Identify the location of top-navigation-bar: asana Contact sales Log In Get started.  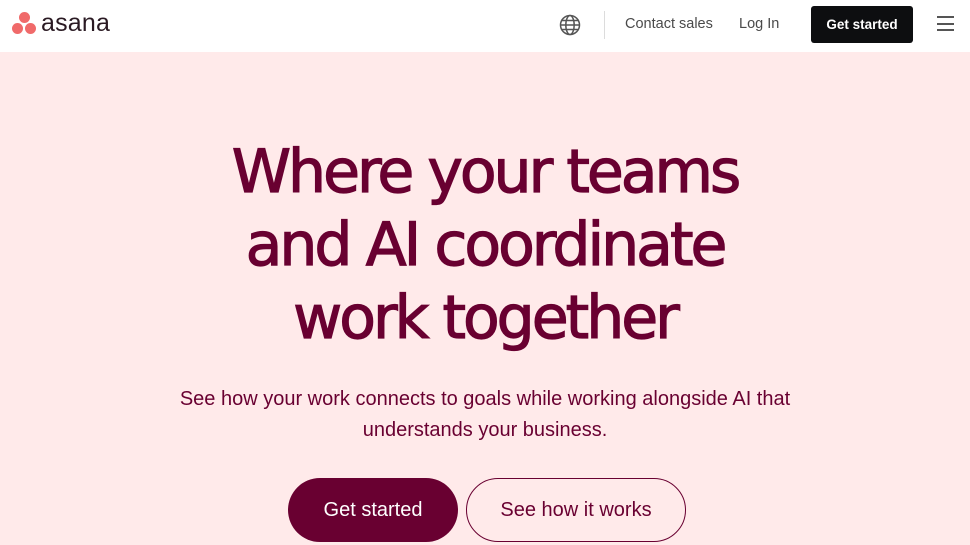
(485, 26).